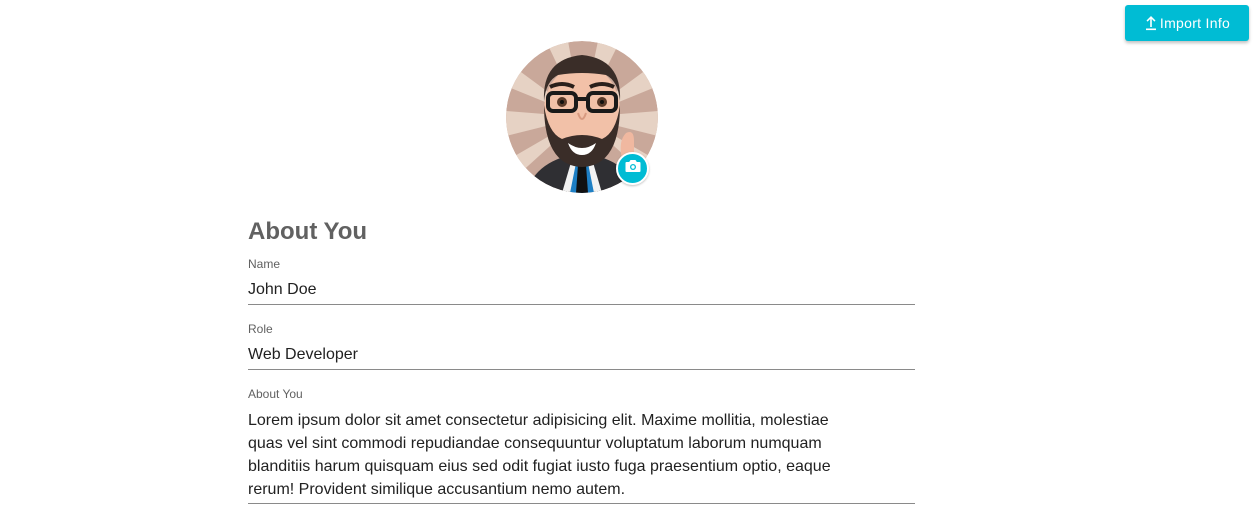  Describe the element at coordinates (581, 291) in the screenshot. I see `name-input: John Doe` at that location.